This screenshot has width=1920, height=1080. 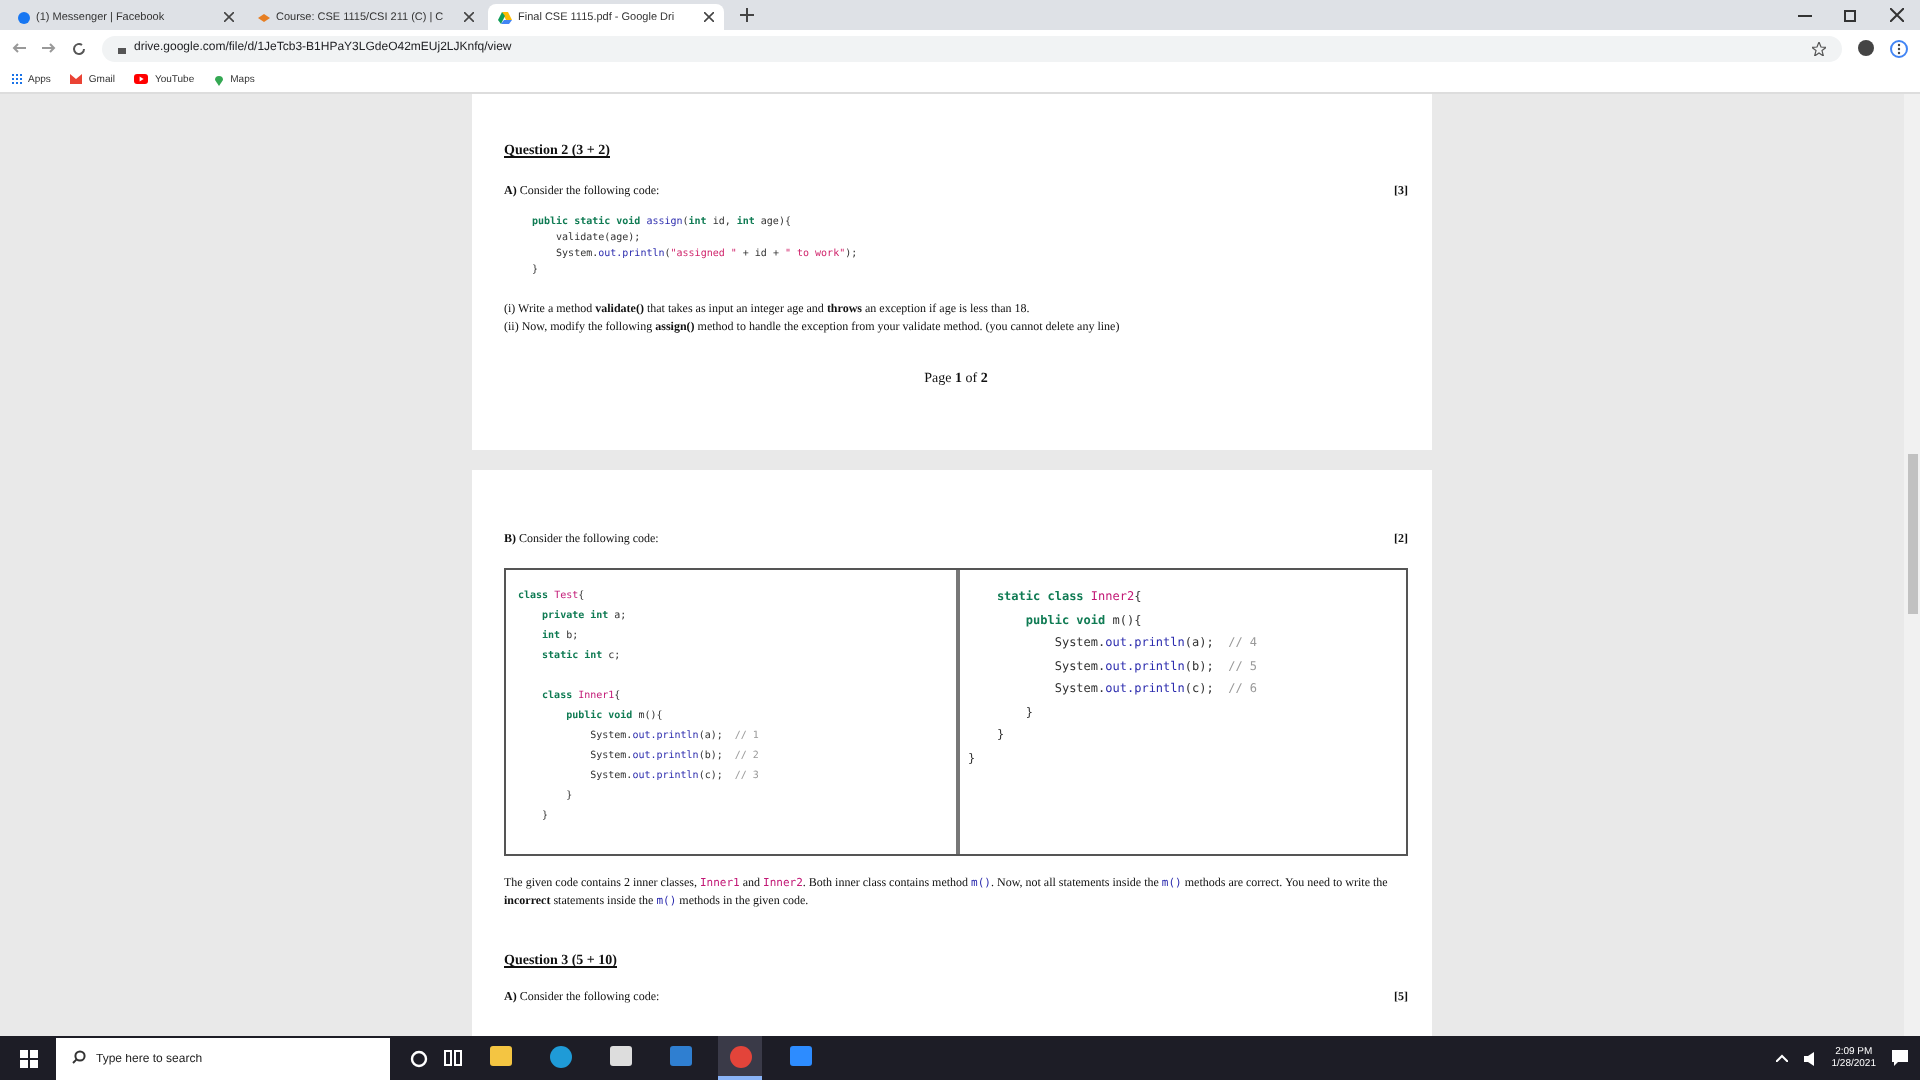 I want to click on map-pin-icon, so click(x=219, y=79).